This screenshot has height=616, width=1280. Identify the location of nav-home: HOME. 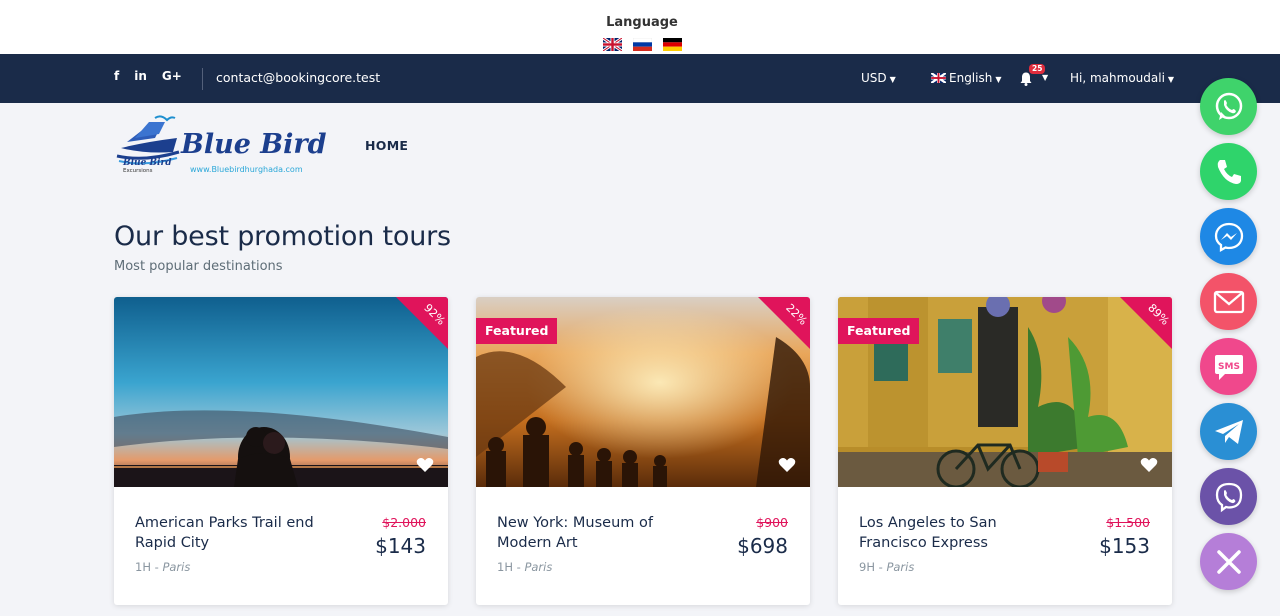
(386, 145).